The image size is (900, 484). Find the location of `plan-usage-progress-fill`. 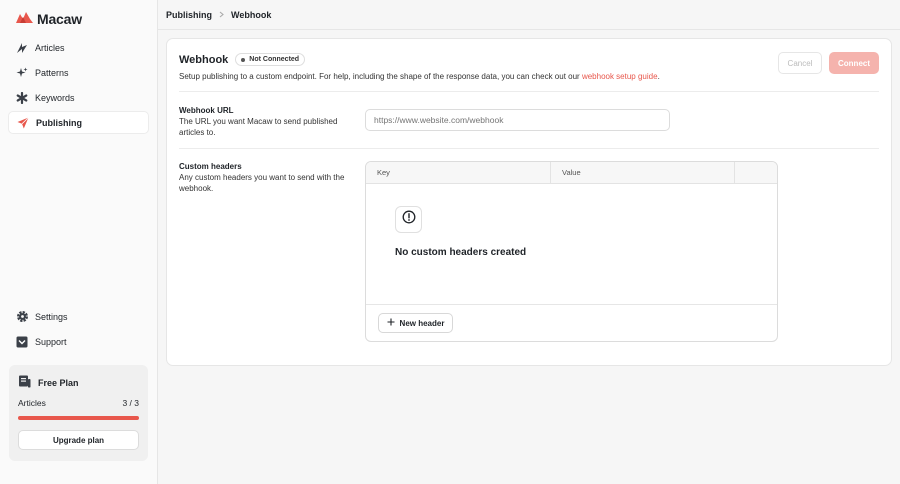

plan-usage-progress-fill is located at coordinates (78, 418).